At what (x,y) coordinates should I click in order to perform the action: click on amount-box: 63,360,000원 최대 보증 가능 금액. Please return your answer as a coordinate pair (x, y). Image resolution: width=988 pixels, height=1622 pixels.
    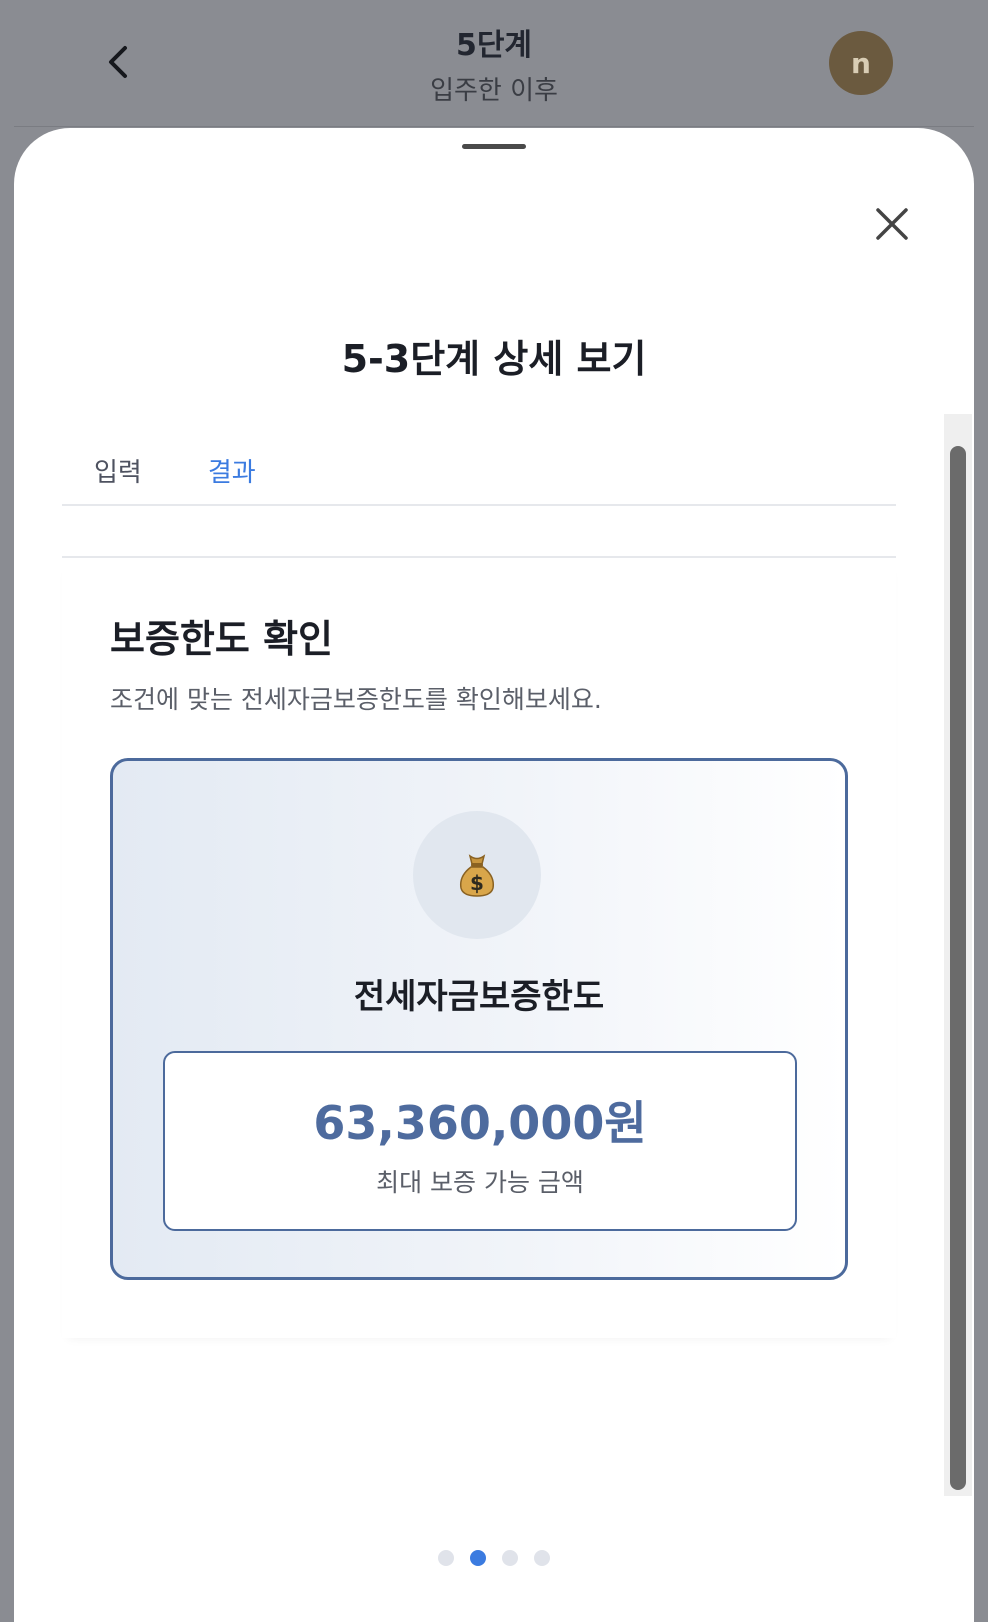
    Looking at the image, I should click on (480, 1141).